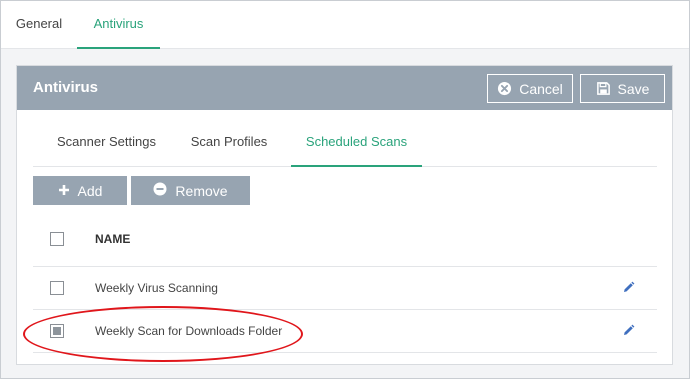 Image resolution: width=690 pixels, height=379 pixels. I want to click on tab-general: General, so click(39, 25).